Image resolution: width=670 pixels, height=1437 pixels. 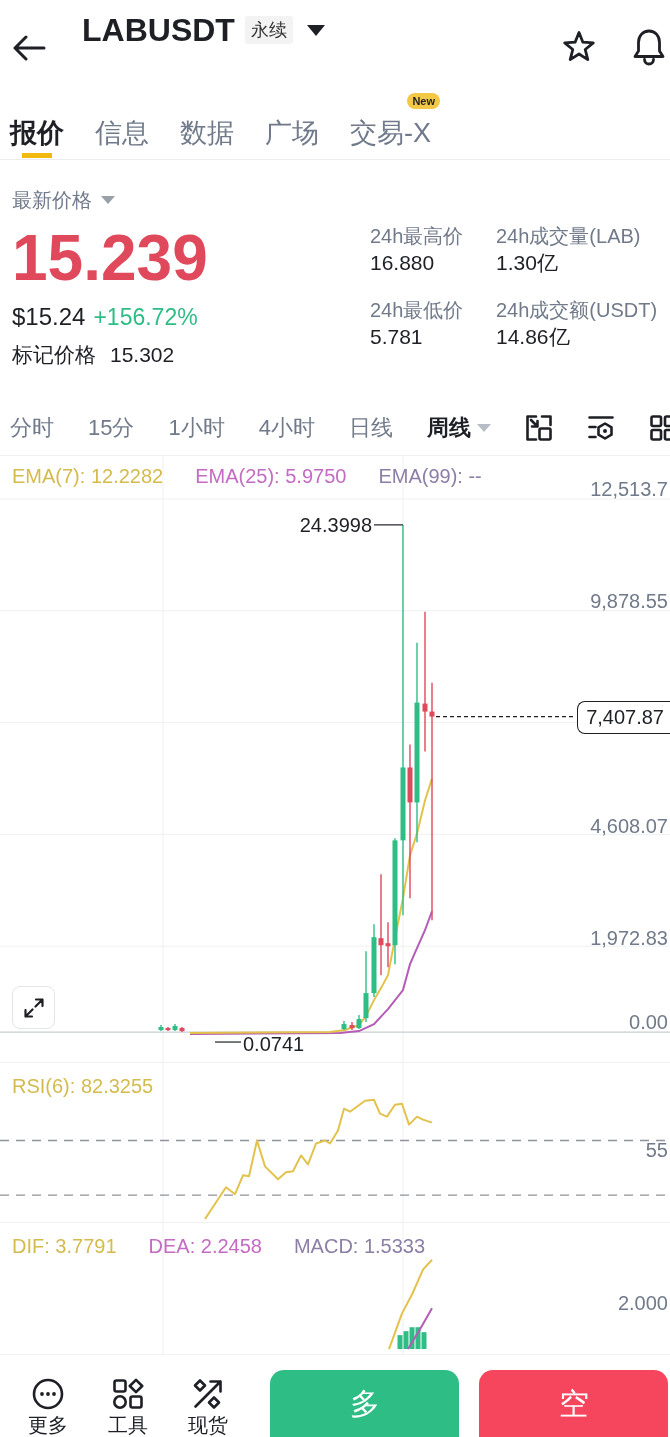 I want to click on interval-tab: 分时, so click(x=32, y=427).